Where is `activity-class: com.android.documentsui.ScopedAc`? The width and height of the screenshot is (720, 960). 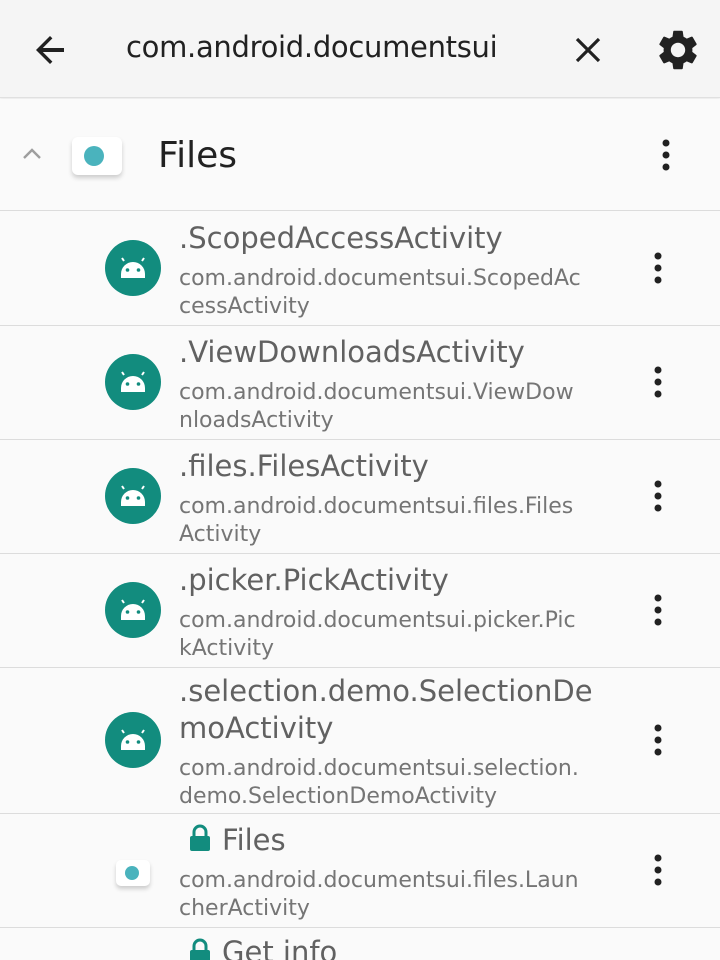 activity-class: com.android.documentsui.ScopedAc is located at coordinates (380, 278).